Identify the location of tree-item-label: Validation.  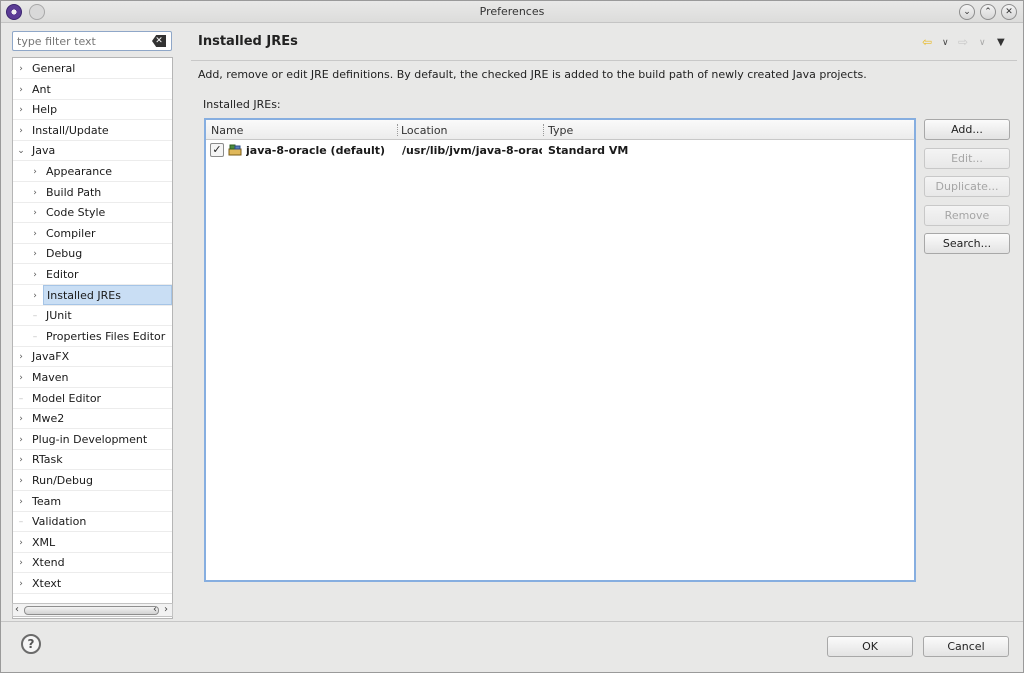
(59, 522).